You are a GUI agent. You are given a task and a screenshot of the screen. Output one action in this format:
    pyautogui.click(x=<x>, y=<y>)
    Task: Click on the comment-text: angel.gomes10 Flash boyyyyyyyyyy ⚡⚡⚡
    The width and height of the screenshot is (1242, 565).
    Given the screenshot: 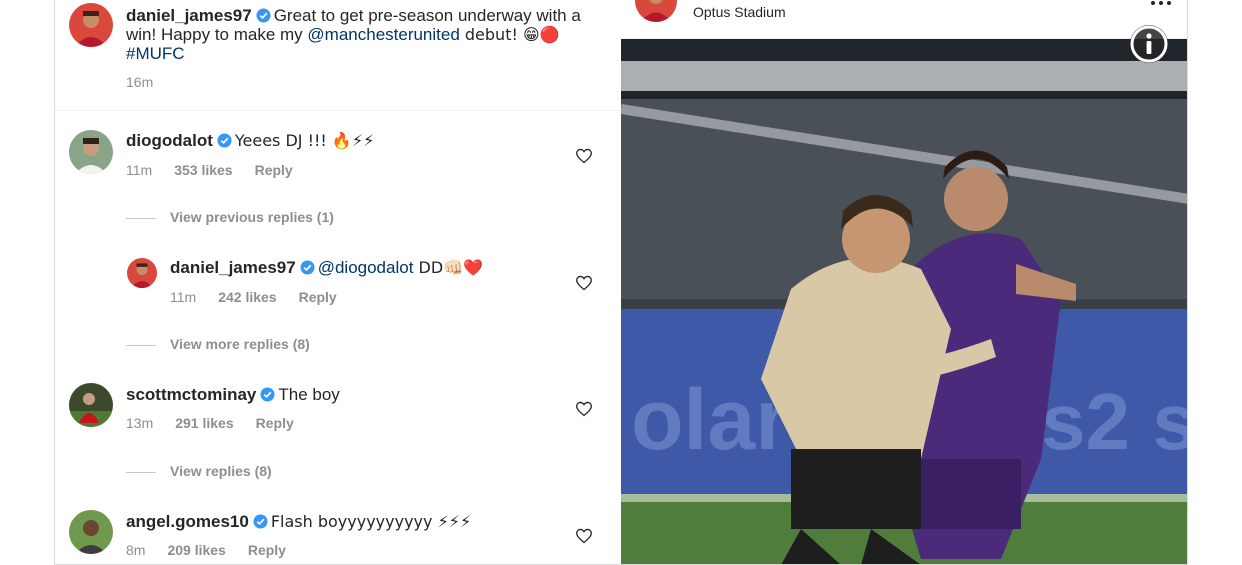 What is the action you would take?
    pyautogui.click(x=299, y=521)
    